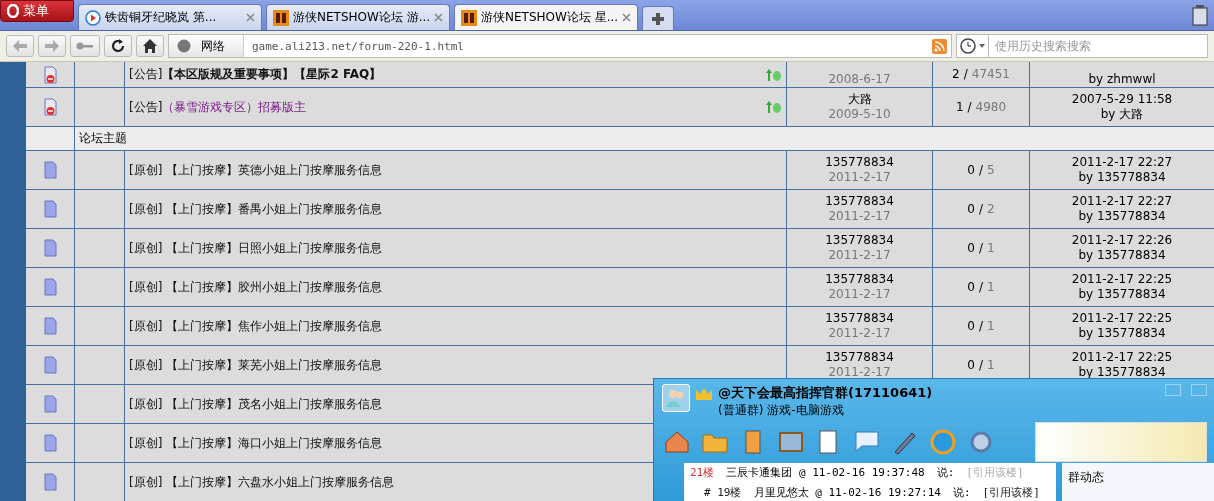 The image size is (1214, 501). I want to click on floor-number: # 19楼, so click(723, 492).